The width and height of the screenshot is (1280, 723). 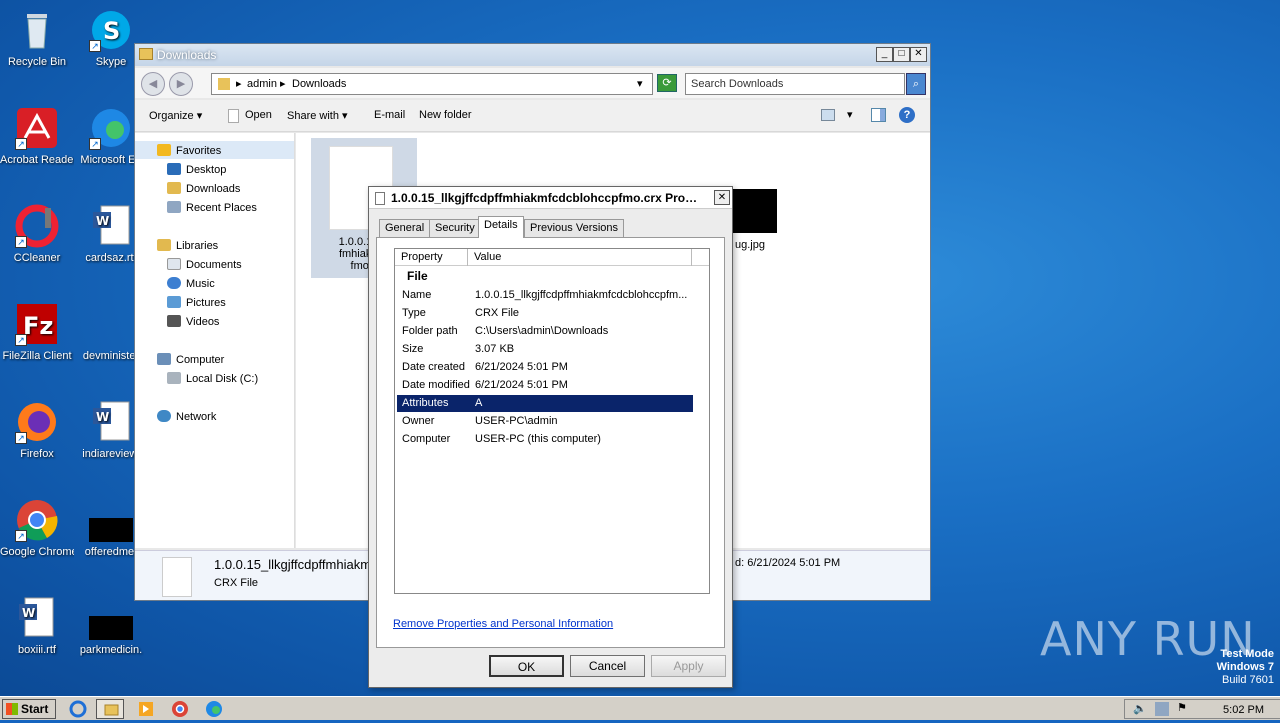 I want to click on tab-details: Details, so click(x=501, y=227).